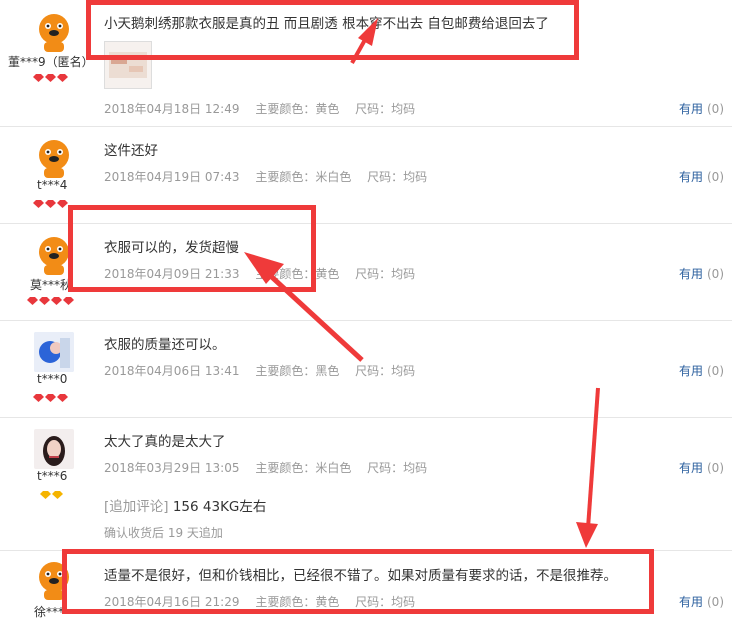 This screenshot has height=625, width=732. I want to click on review-meta: 2018年04月19日 07:43 主要颜色：米白色 尺码：均码, so click(271, 176).